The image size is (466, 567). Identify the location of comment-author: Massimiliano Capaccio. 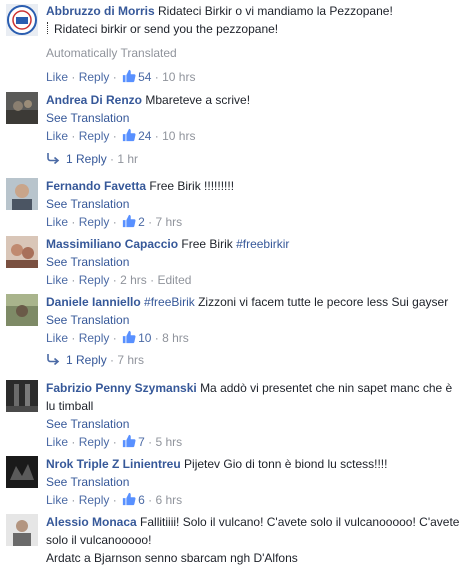
(112, 244).